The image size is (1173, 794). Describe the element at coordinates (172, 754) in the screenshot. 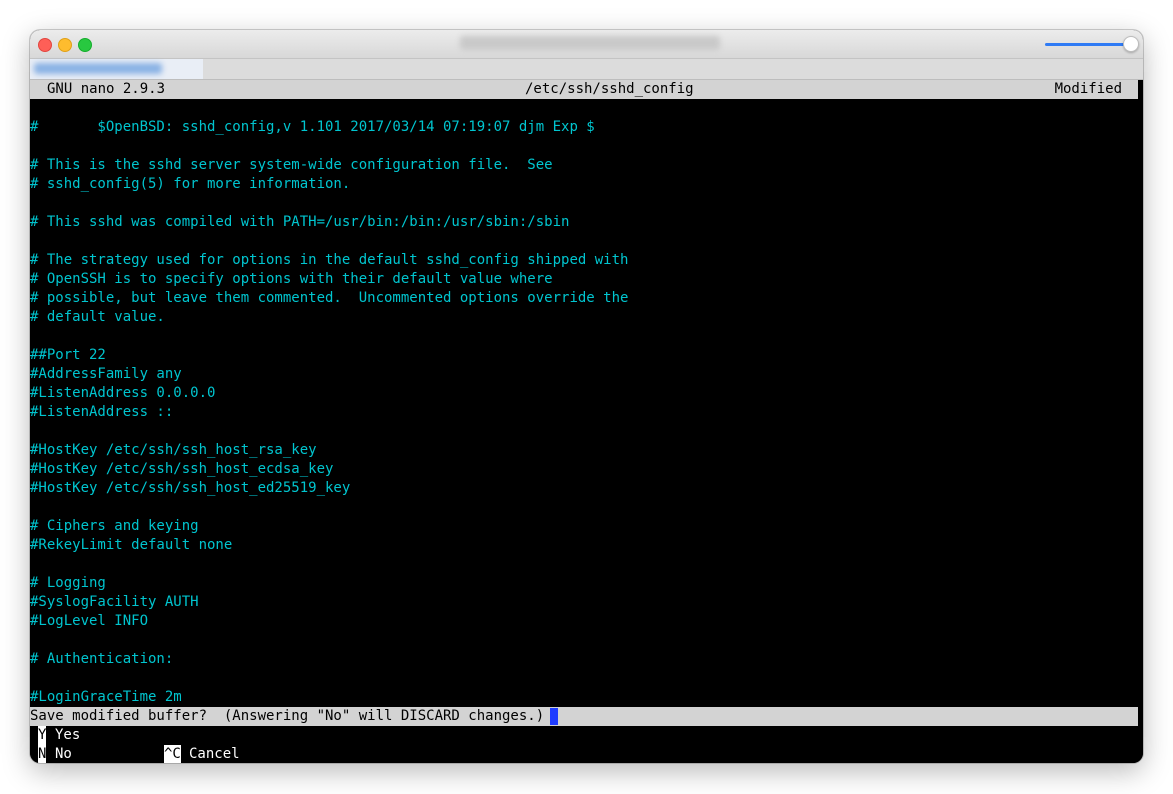

I see `cancel-shortcut-key: ^C` at that location.